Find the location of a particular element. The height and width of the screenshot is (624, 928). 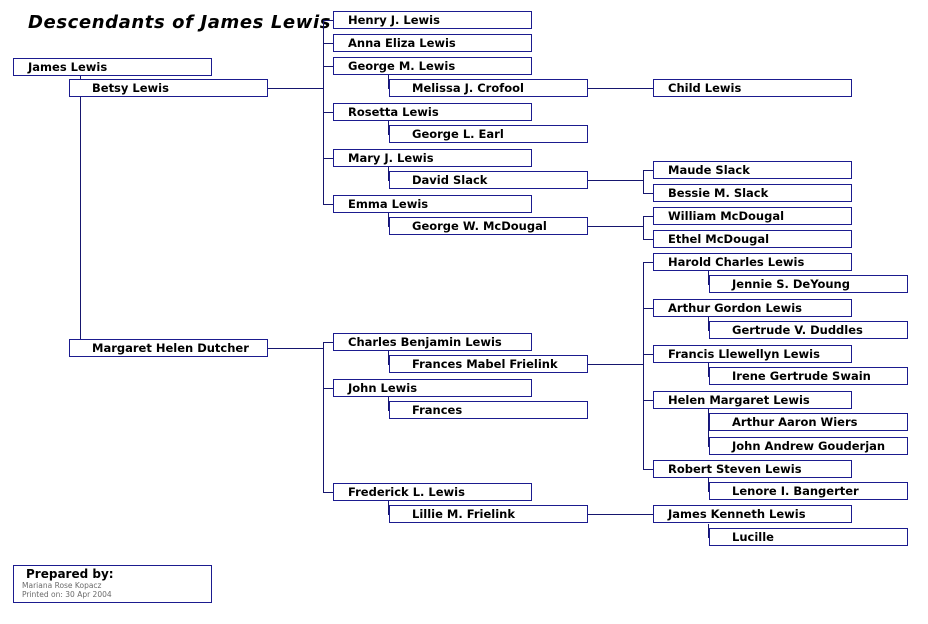

node-jennie-s-deyoung: Jennie S. DeYoung is located at coordinates (808, 284).